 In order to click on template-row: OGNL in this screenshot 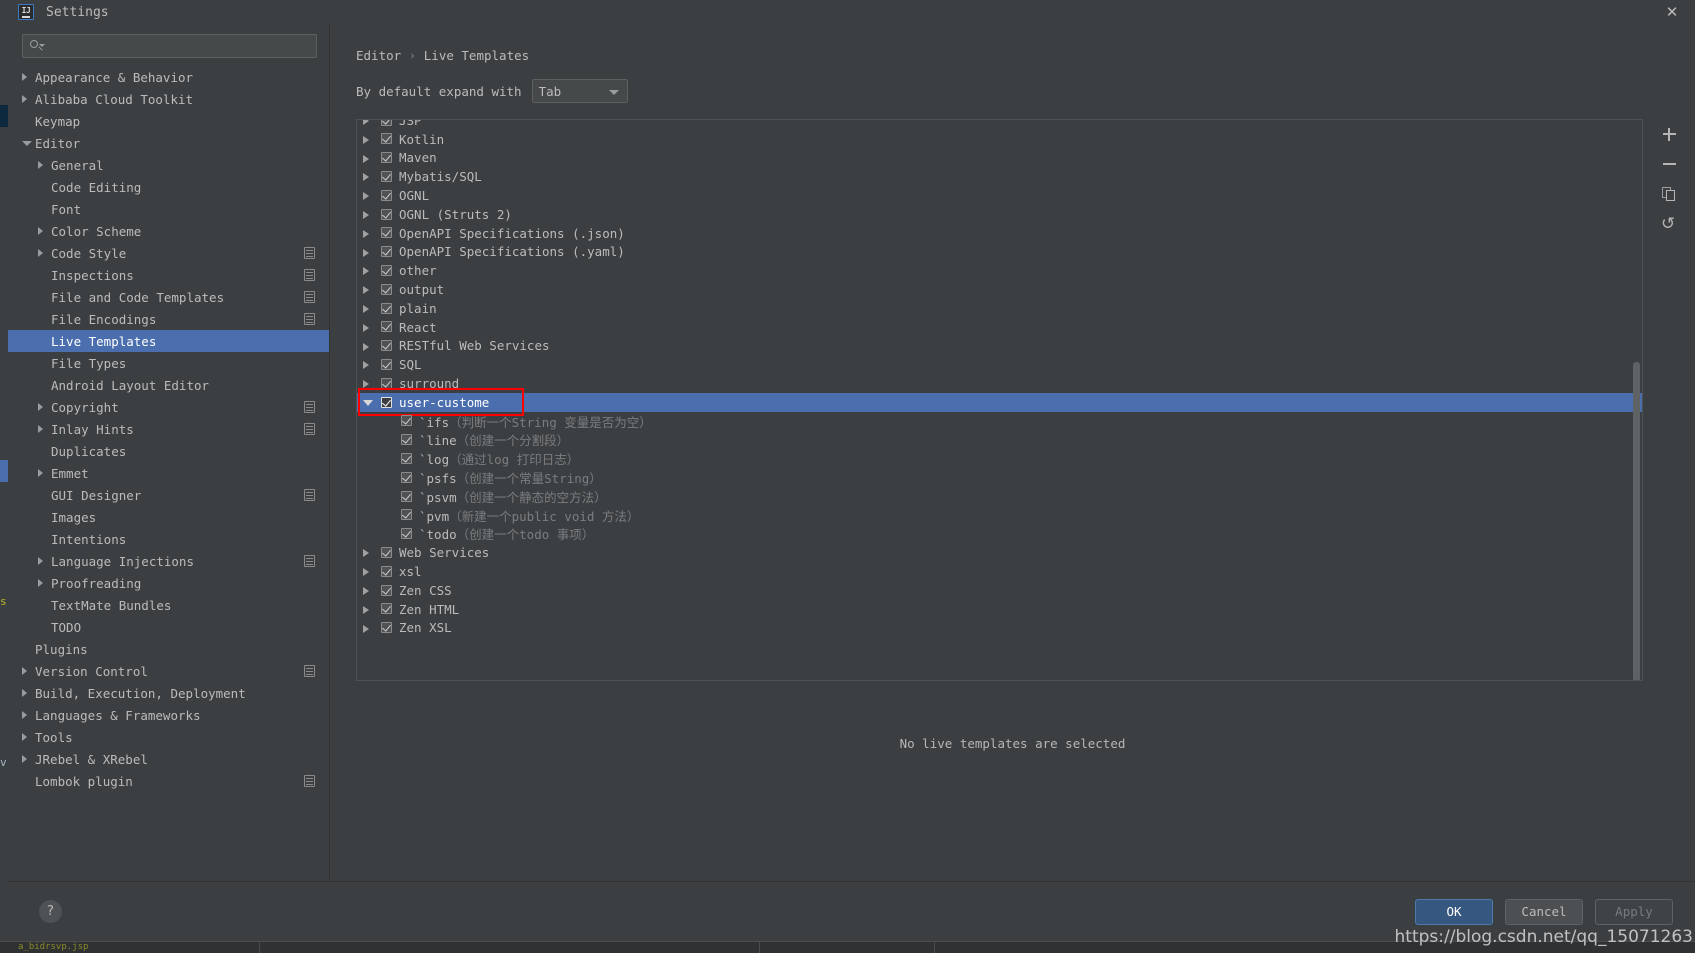, I will do `click(999, 195)`.